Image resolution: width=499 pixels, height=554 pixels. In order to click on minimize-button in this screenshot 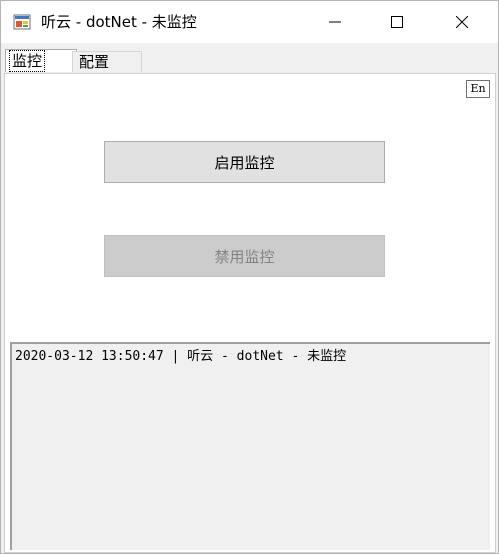, I will do `click(335, 22)`.